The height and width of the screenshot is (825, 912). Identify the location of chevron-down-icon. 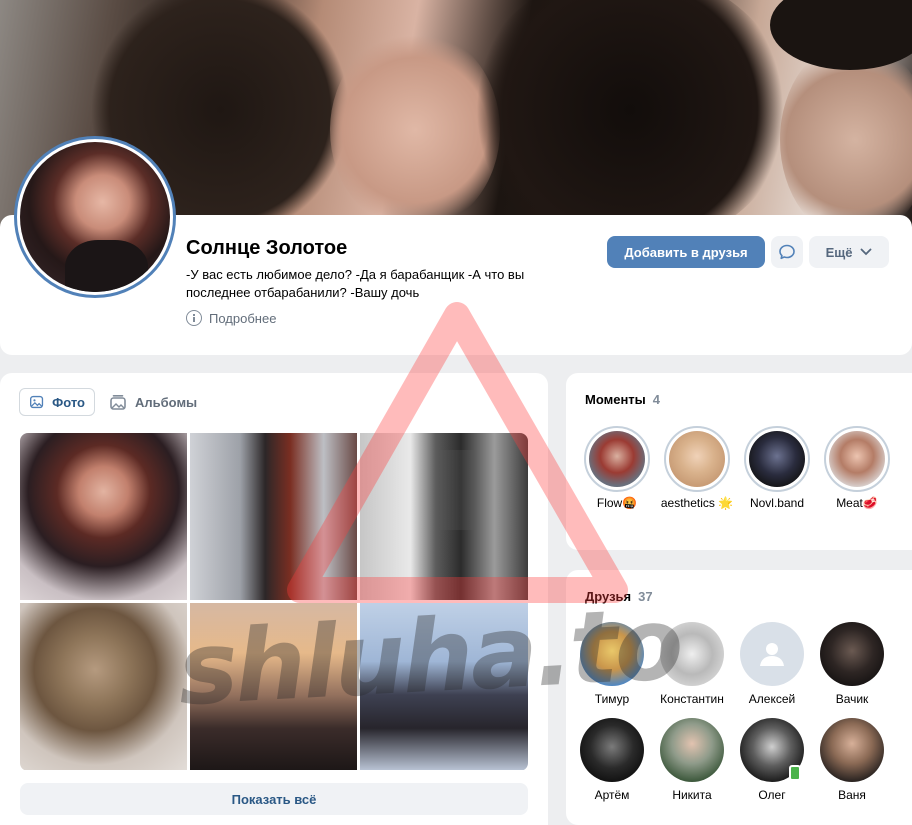
(866, 252).